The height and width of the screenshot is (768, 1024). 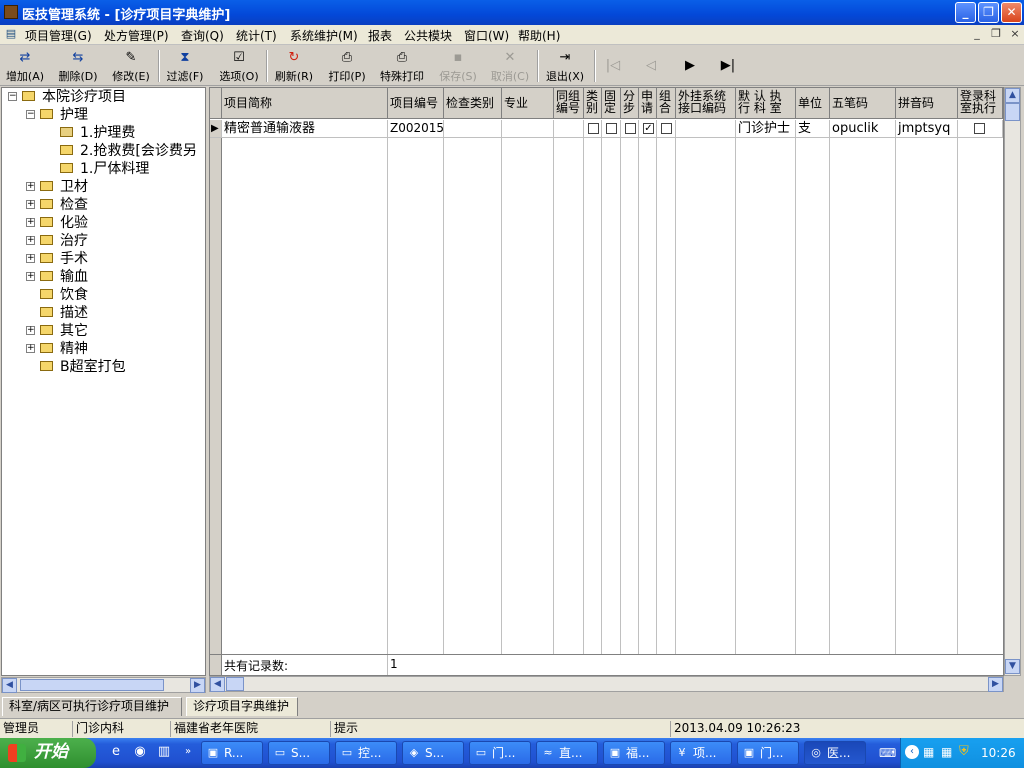 What do you see at coordinates (813, 129) in the screenshot?
I see `cell-unit: 支` at bounding box center [813, 129].